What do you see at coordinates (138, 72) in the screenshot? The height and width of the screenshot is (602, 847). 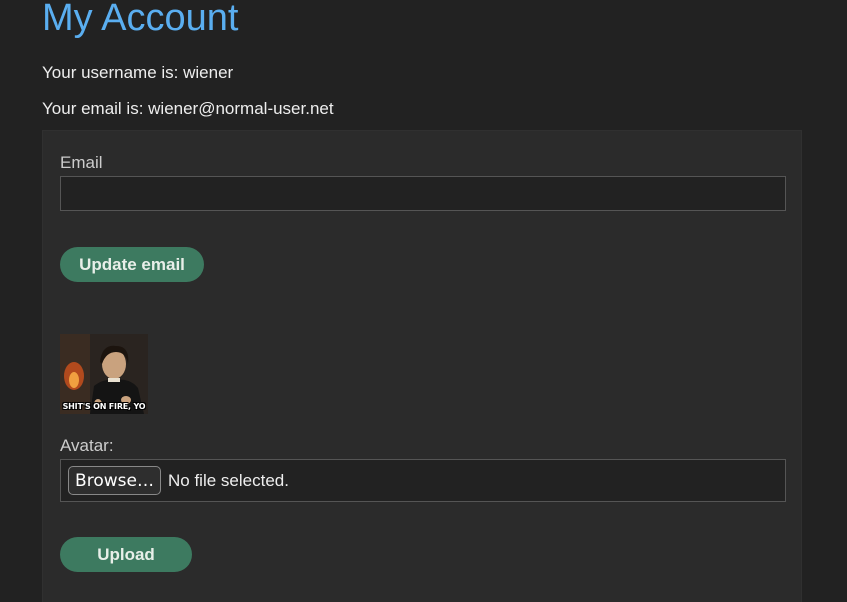 I see `username-text: Your username is: wiener` at bounding box center [138, 72].